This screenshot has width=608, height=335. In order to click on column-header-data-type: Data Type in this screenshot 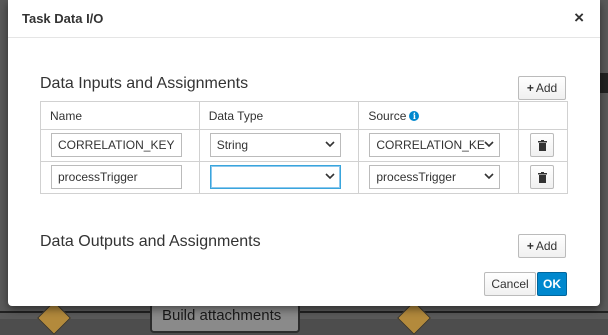, I will do `click(279, 115)`.